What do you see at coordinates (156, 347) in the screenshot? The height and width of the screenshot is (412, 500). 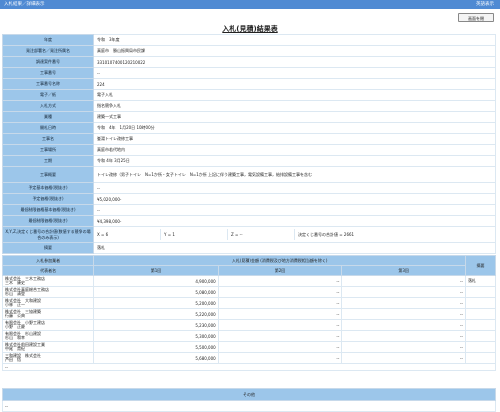 I see `bid-amount-r1: 5,500,000` at bounding box center [156, 347].